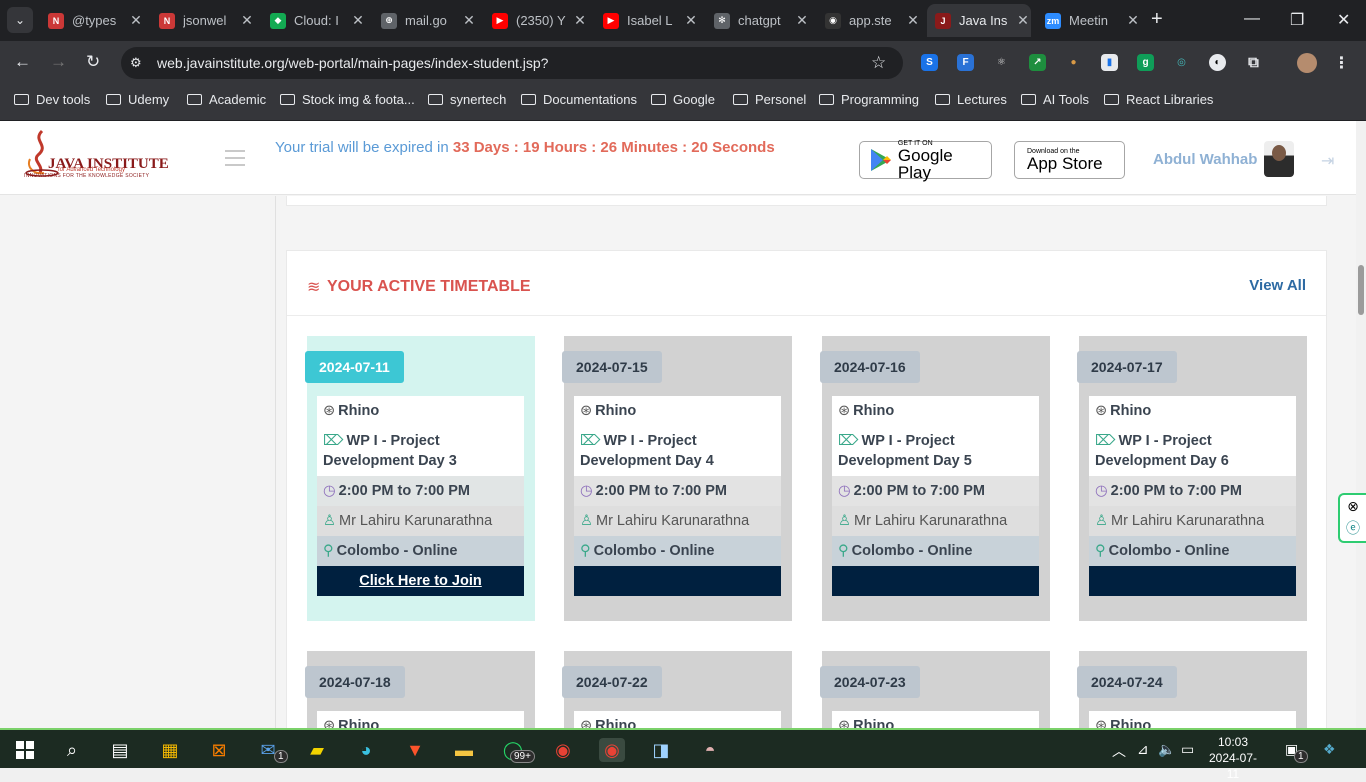  I want to click on edge-icon: ◕, so click(366, 750).